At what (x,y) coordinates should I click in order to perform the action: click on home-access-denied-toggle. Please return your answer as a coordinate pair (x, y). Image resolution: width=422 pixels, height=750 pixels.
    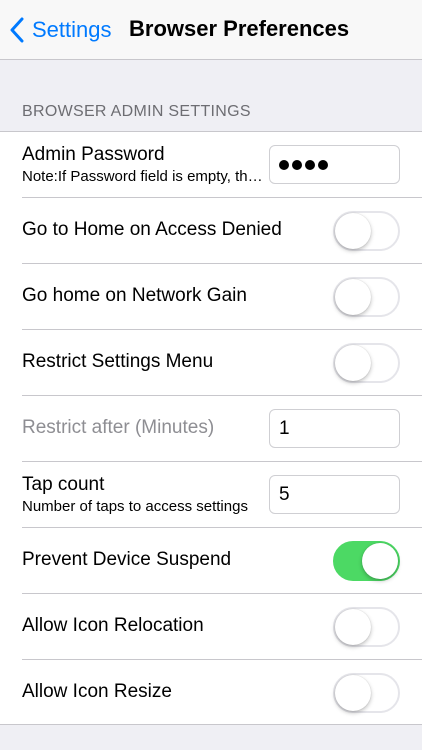
    Looking at the image, I should click on (366, 231).